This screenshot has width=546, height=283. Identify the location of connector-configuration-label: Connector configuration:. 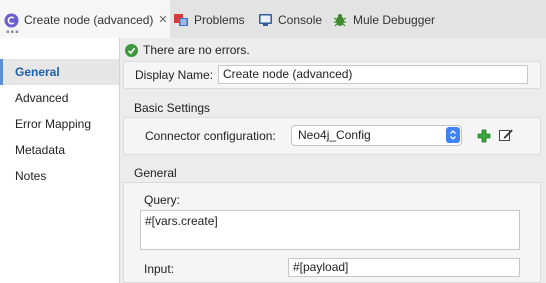
(210, 136).